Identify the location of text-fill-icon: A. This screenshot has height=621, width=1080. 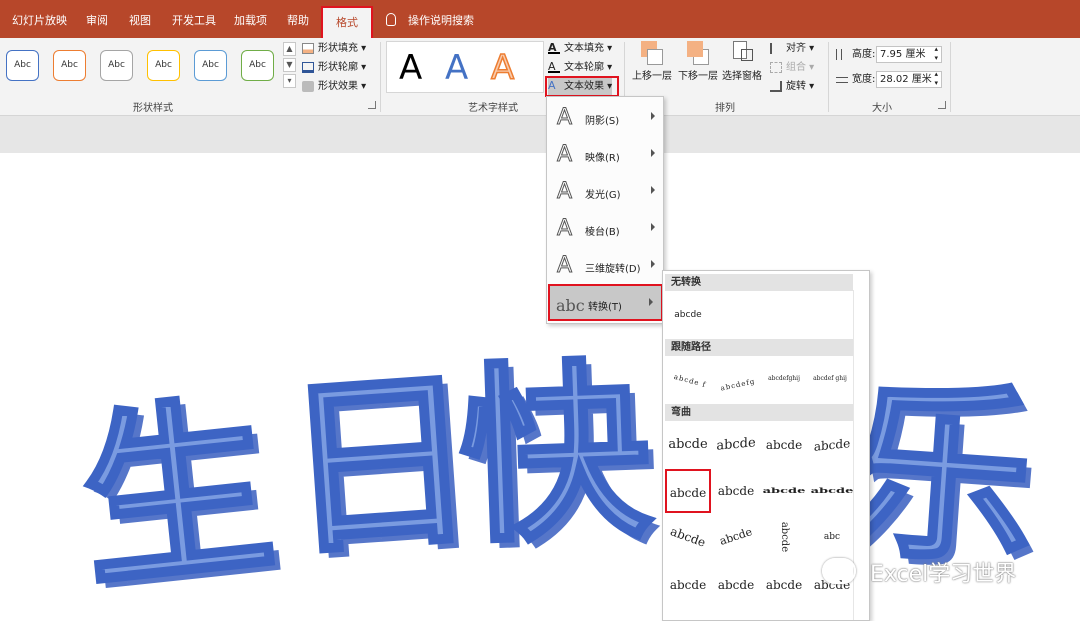
(554, 48).